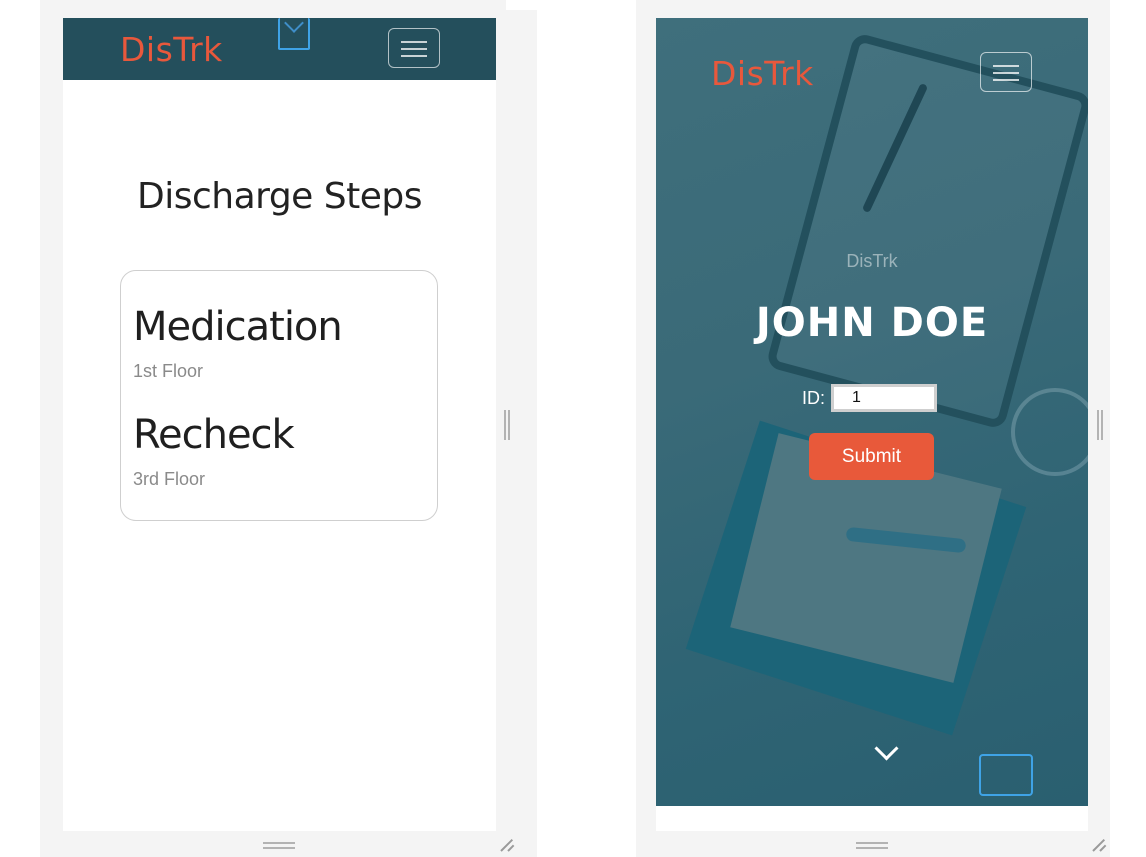 This screenshot has width=1146, height=857. What do you see at coordinates (1049, 432) in the screenshot?
I see `glass-illustration` at bounding box center [1049, 432].